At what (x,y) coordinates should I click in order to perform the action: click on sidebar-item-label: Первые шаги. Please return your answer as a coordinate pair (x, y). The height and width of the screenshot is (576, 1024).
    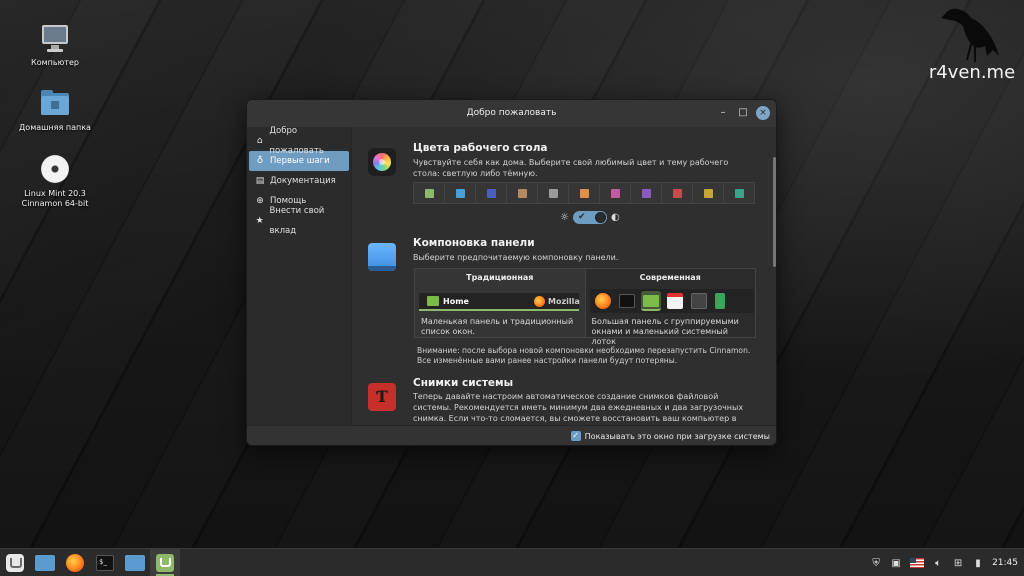
    Looking at the image, I should click on (300, 161).